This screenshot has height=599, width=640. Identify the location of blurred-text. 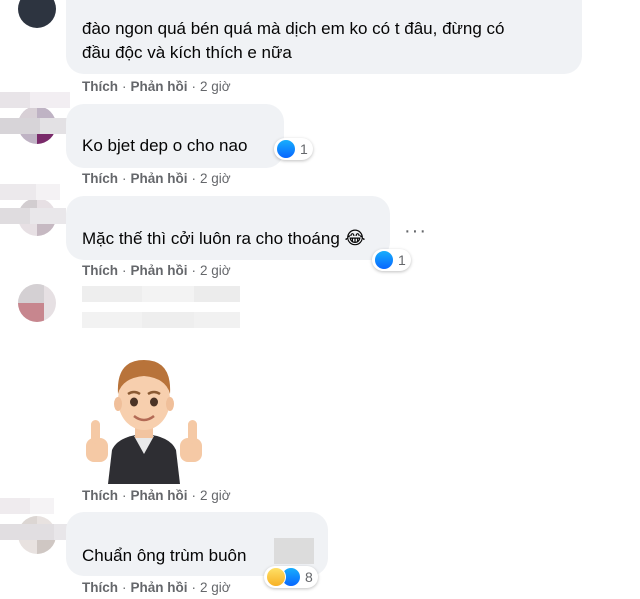
(294, 551).